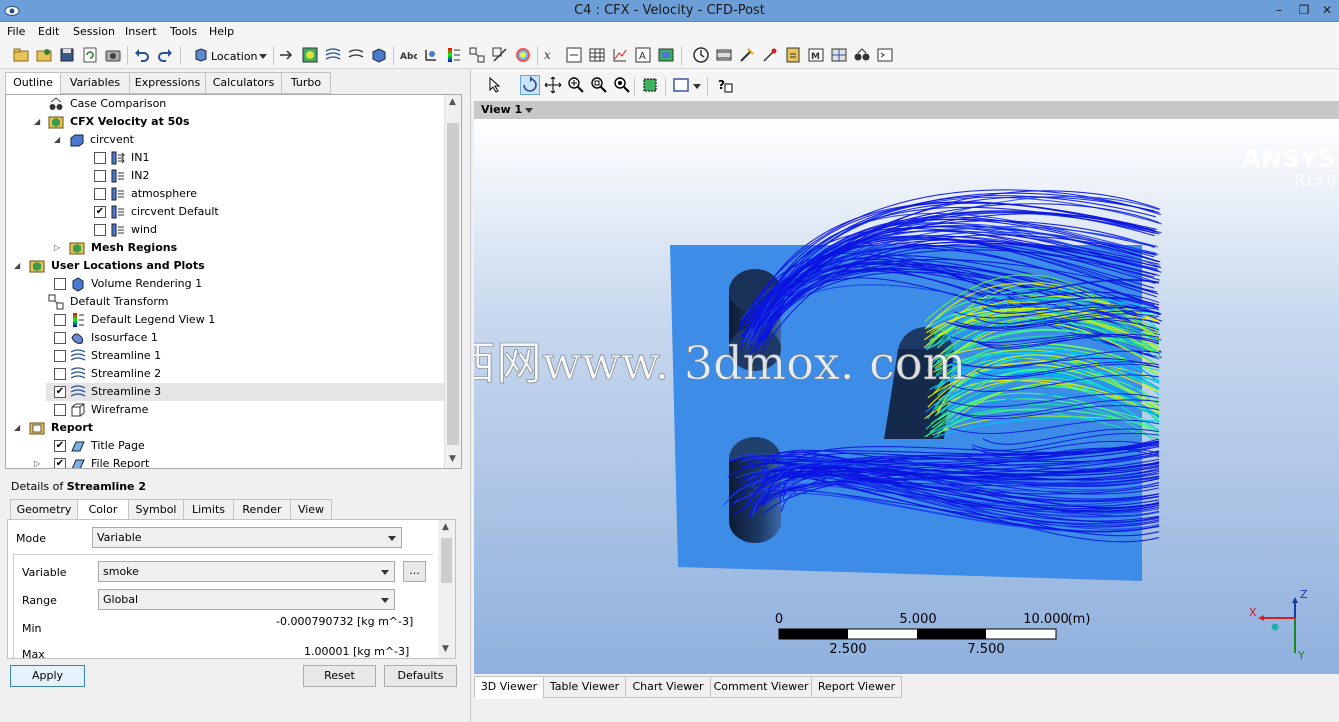  I want to click on tree-item-circvent: ◢ circvent, so click(226, 140).